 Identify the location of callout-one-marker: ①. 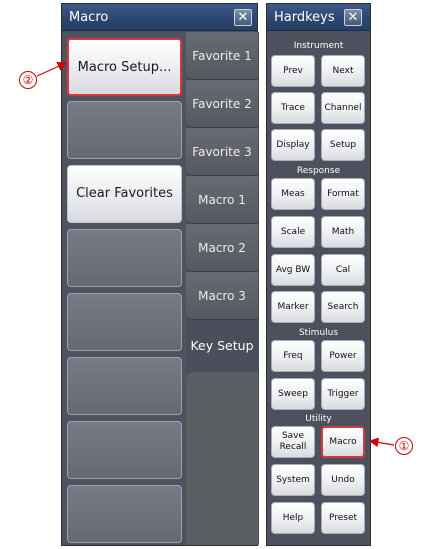
(404, 446).